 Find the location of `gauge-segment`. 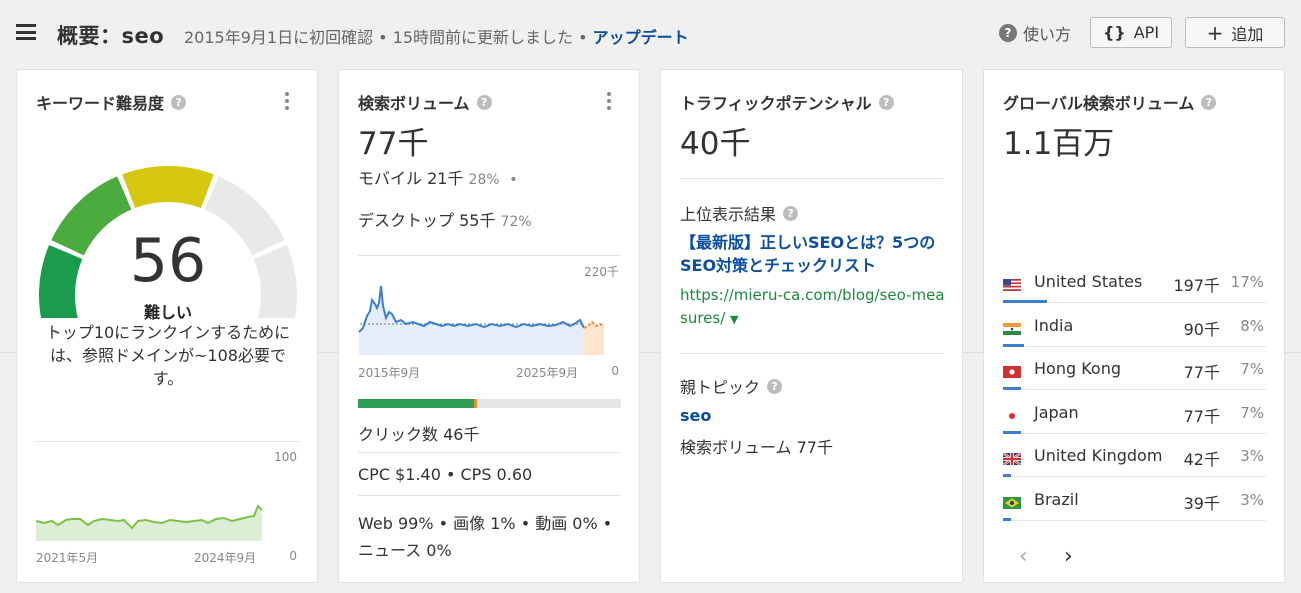

gauge-segment is located at coordinates (168, 187).